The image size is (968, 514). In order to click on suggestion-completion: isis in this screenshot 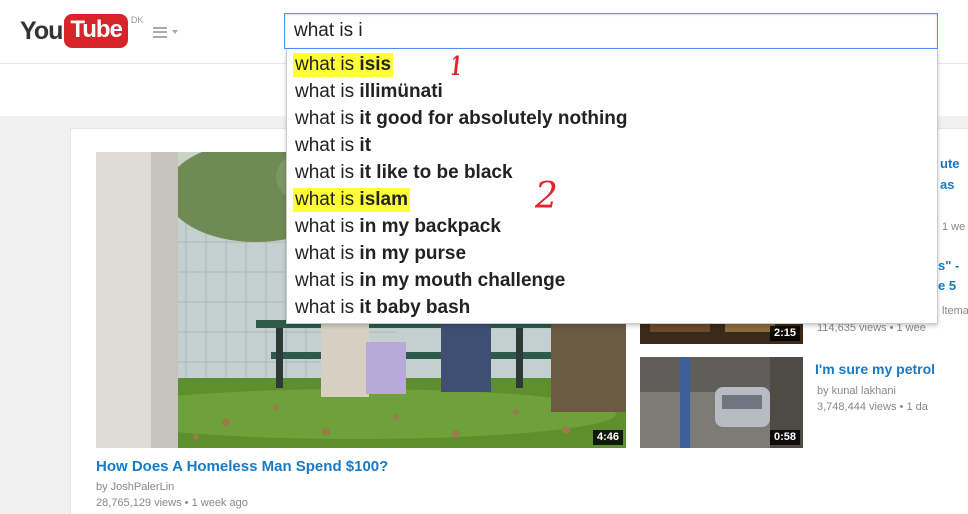, I will do `click(375, 64)`.